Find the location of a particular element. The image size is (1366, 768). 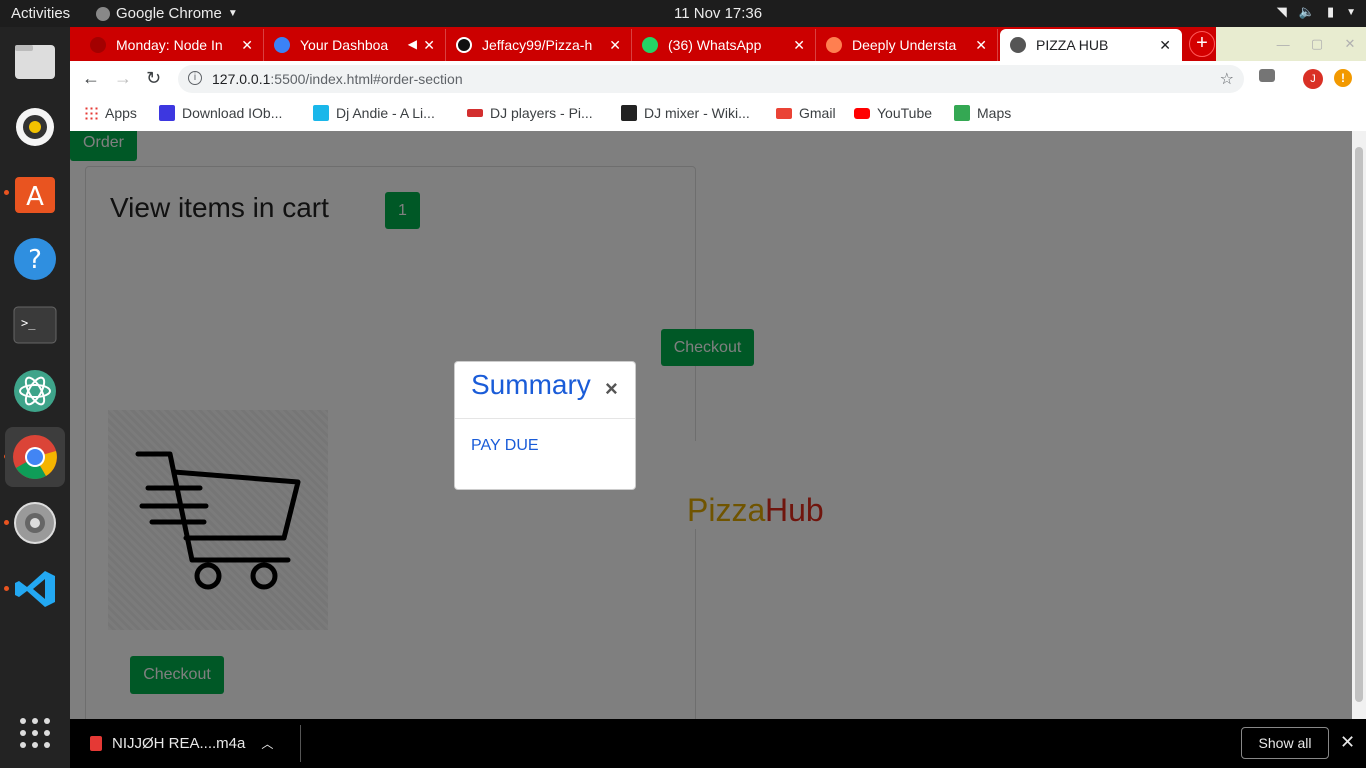

whatsapp-favicon-icon is located at coordinates (650, 45).